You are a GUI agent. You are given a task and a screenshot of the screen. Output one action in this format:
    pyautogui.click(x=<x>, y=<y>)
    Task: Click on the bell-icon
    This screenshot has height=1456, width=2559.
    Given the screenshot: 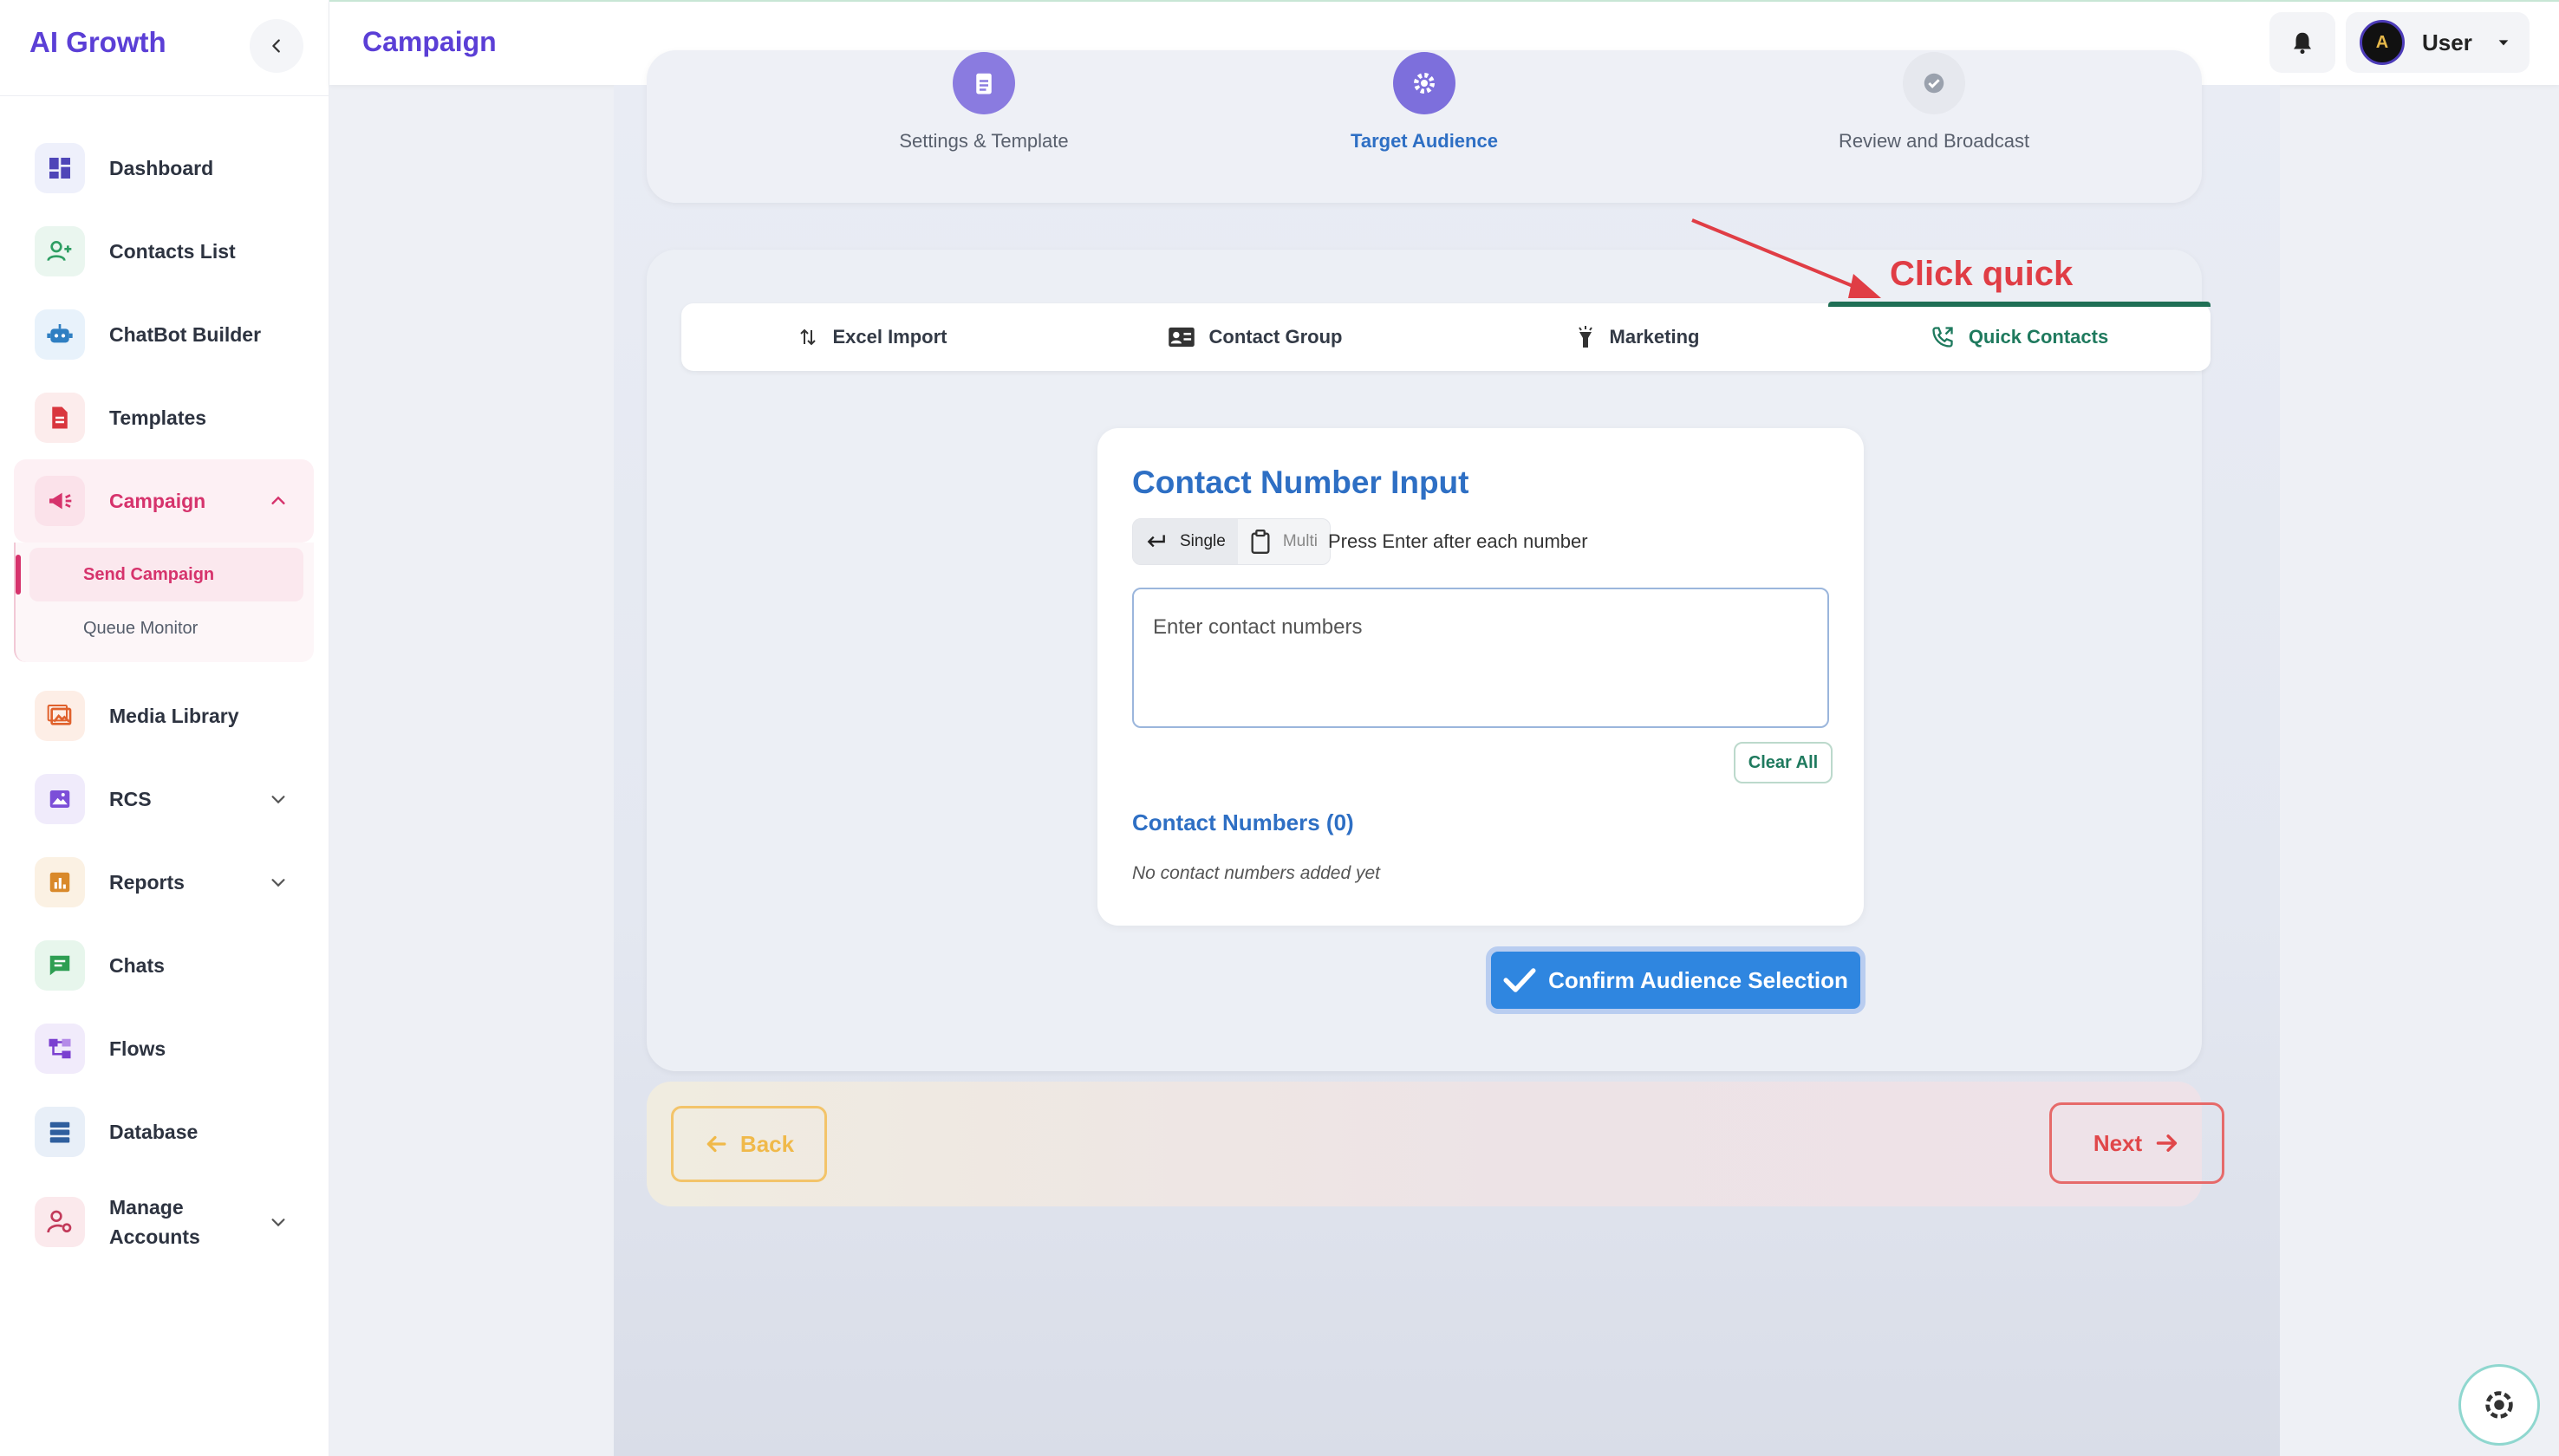 What is the action you would take?
    pyautogui.click(x=2302, y=43)
    